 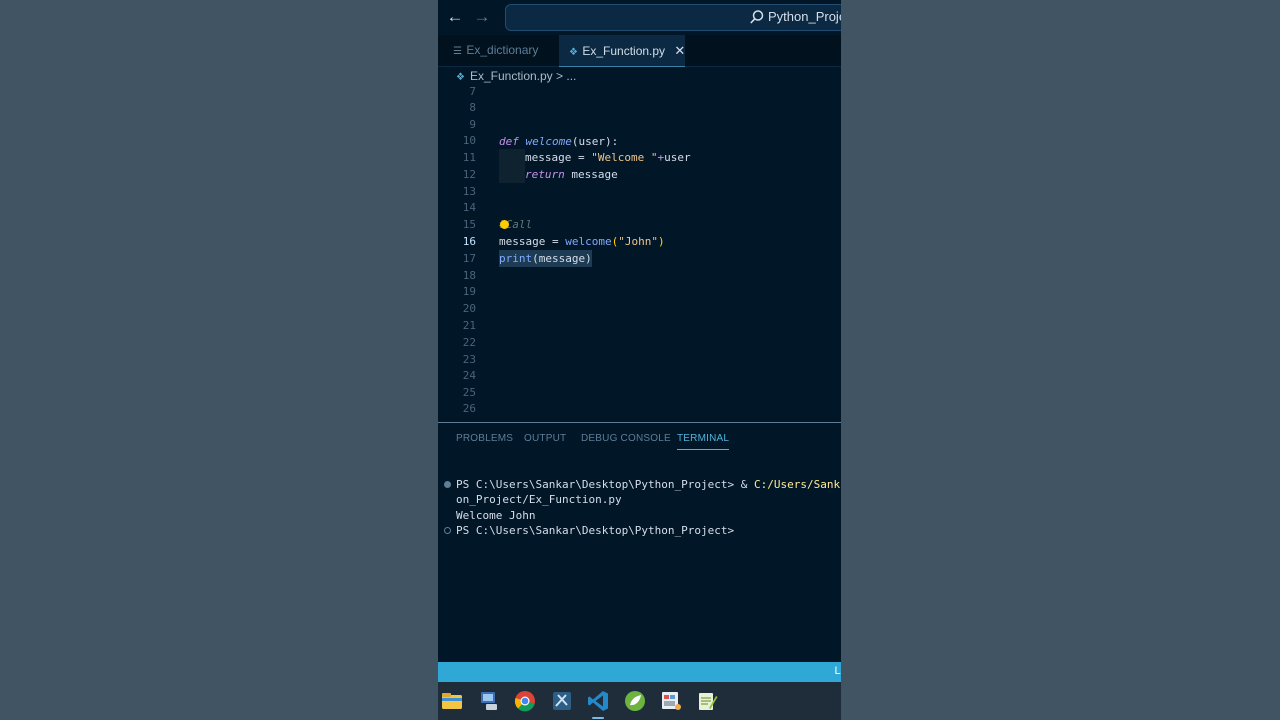 What do you see at coordinates (639, 408) in the screenshot?
I see `code-line: 26` at bounding box center [639, 408].